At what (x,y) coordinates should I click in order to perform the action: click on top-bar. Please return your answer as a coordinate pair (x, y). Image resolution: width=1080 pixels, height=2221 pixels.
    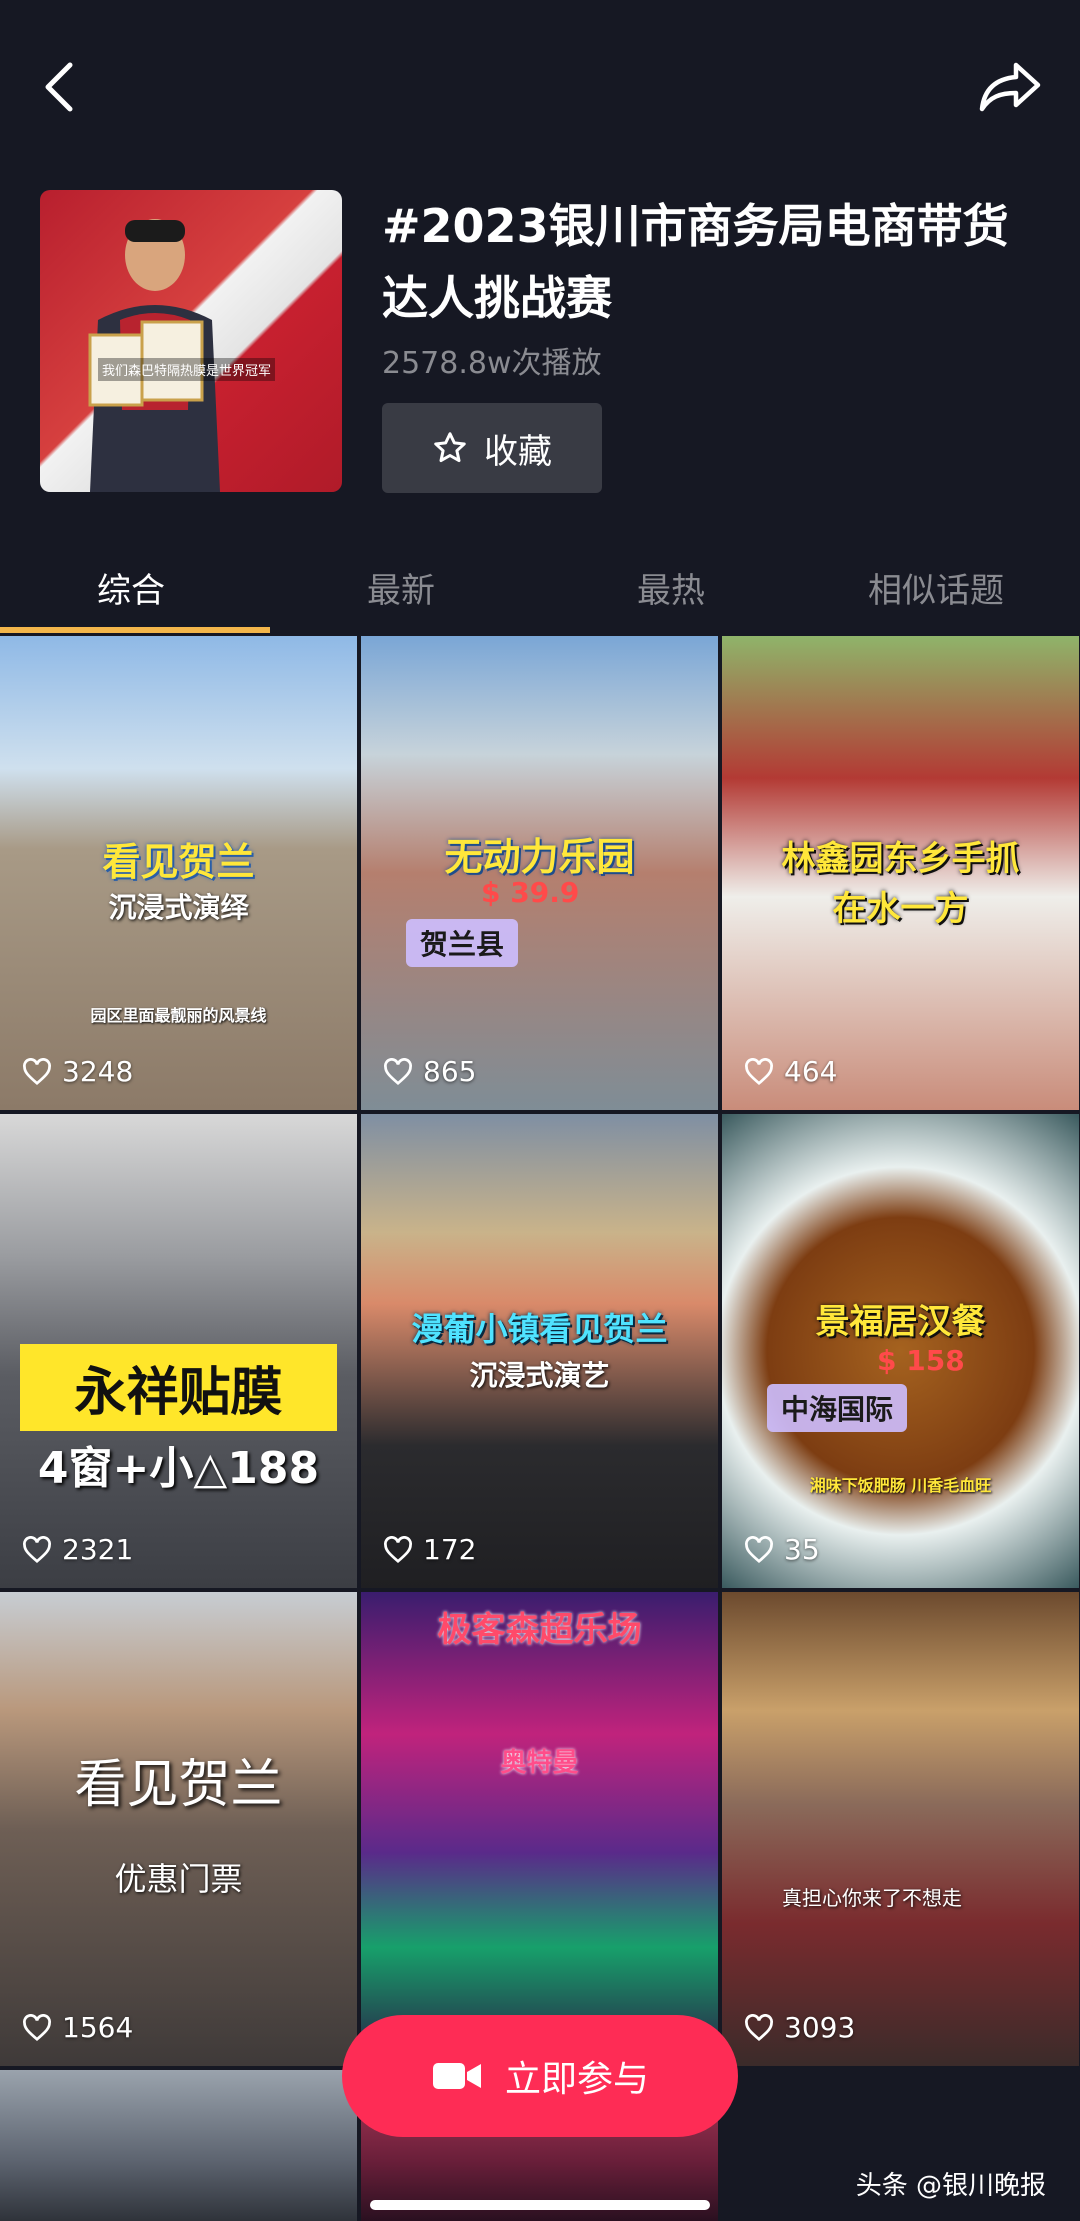
    Looking at the image, I should click on (540, 87).